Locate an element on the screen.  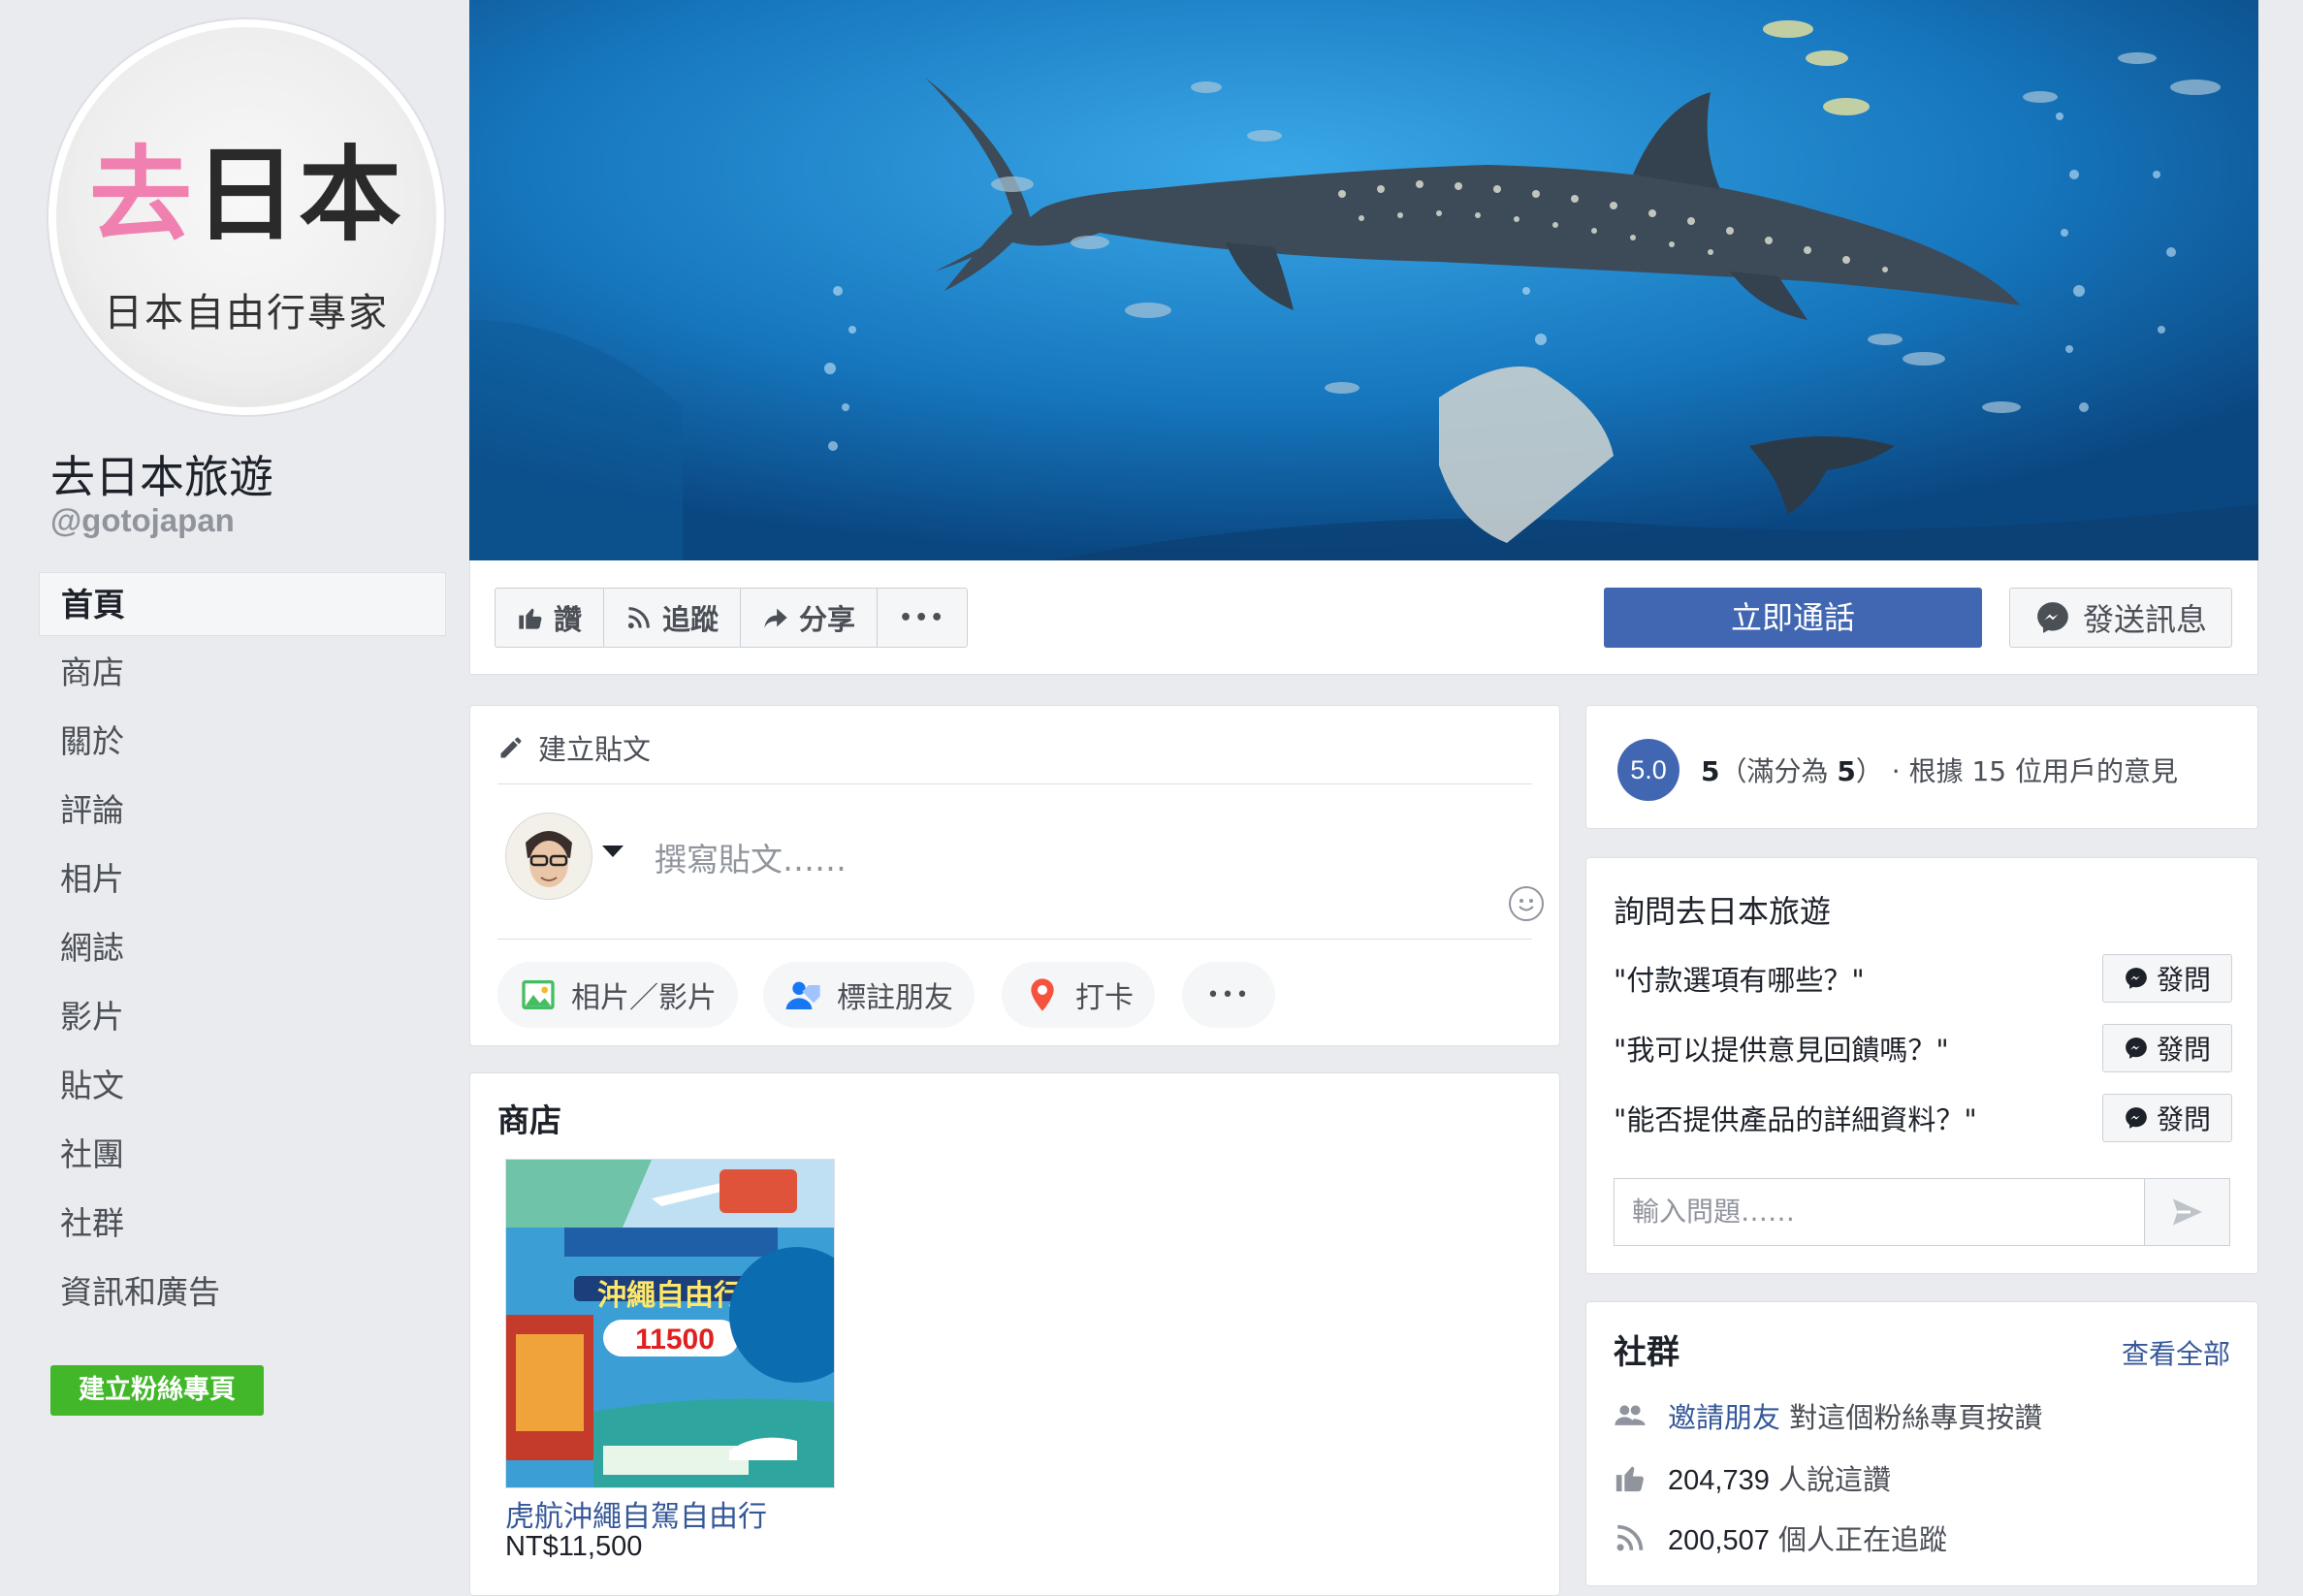
rating-badge: 5.0 is located at coordinates (1648, 770).